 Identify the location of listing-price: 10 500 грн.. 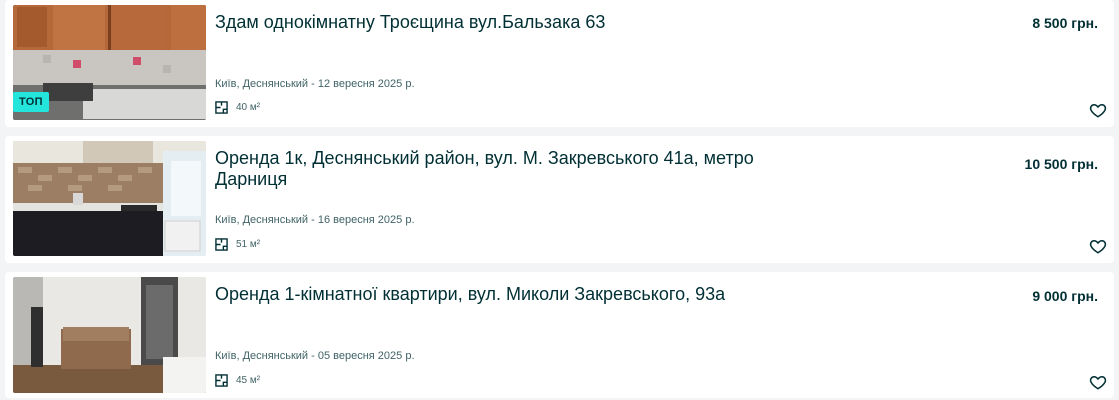
(1061, 164).